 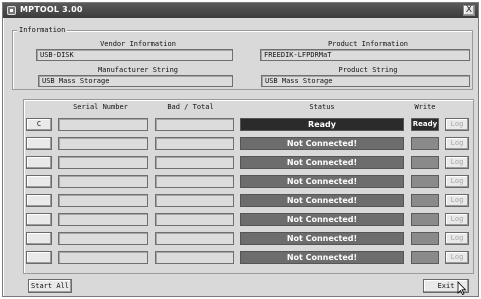 What do you see at coordinates (365, 55) in the screenshot?
I see `product-information-field: FREEDIK-LFPDRMaT` at bounding box center [365, 55].